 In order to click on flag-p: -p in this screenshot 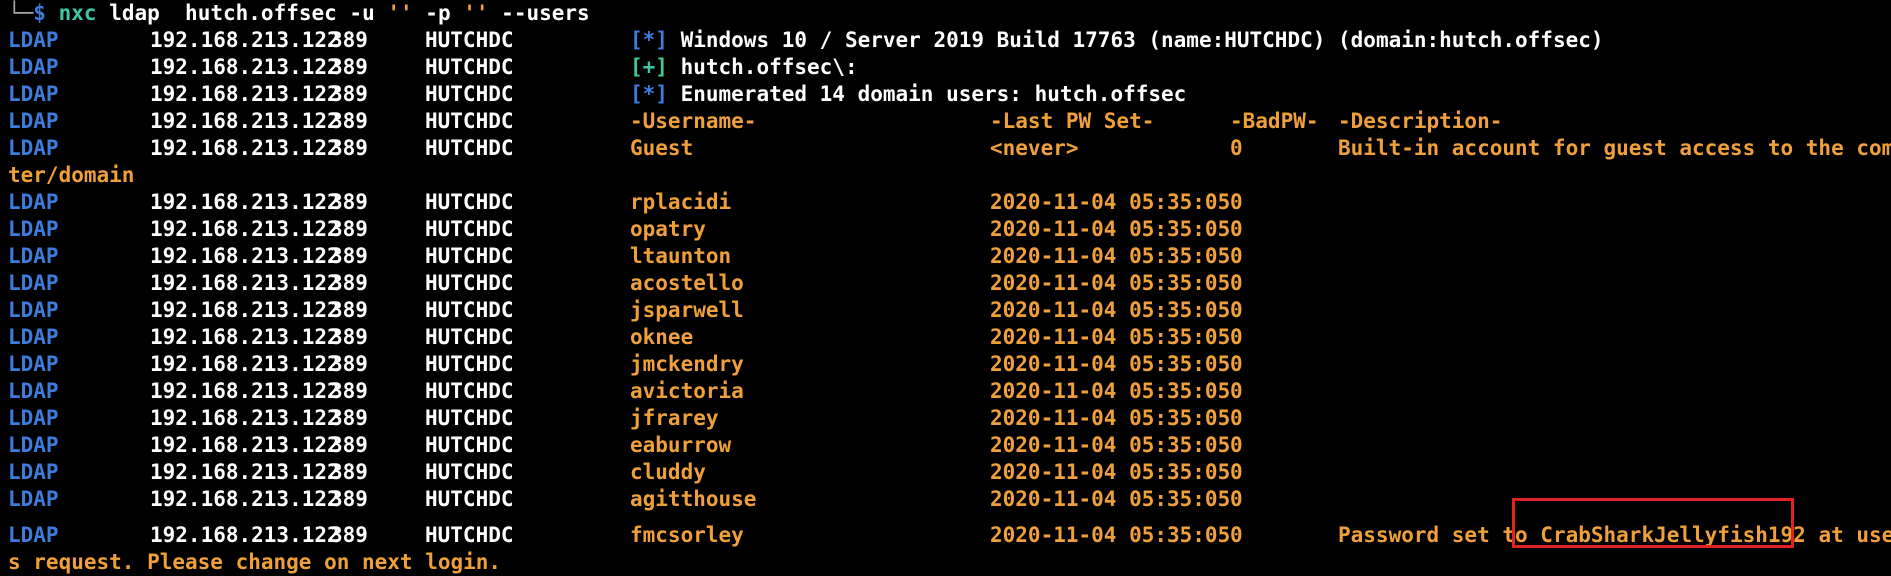, I will do `click(438, 13)`.